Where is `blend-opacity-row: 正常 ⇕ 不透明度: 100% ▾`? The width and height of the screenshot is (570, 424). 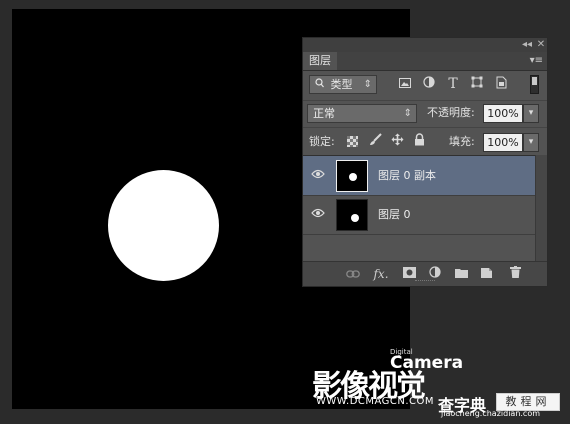 blend-opacity-row: 正常 ⇕ 不透明度: 100% ▾ is located at coordinates (425, 113).